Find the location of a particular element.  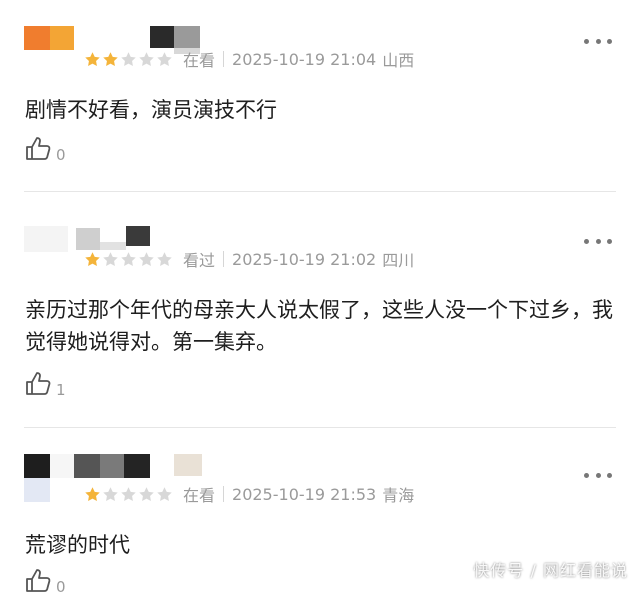

review-meta: 看过 2025-10-19 21:02 四川 is located at coordinates (249, 259).